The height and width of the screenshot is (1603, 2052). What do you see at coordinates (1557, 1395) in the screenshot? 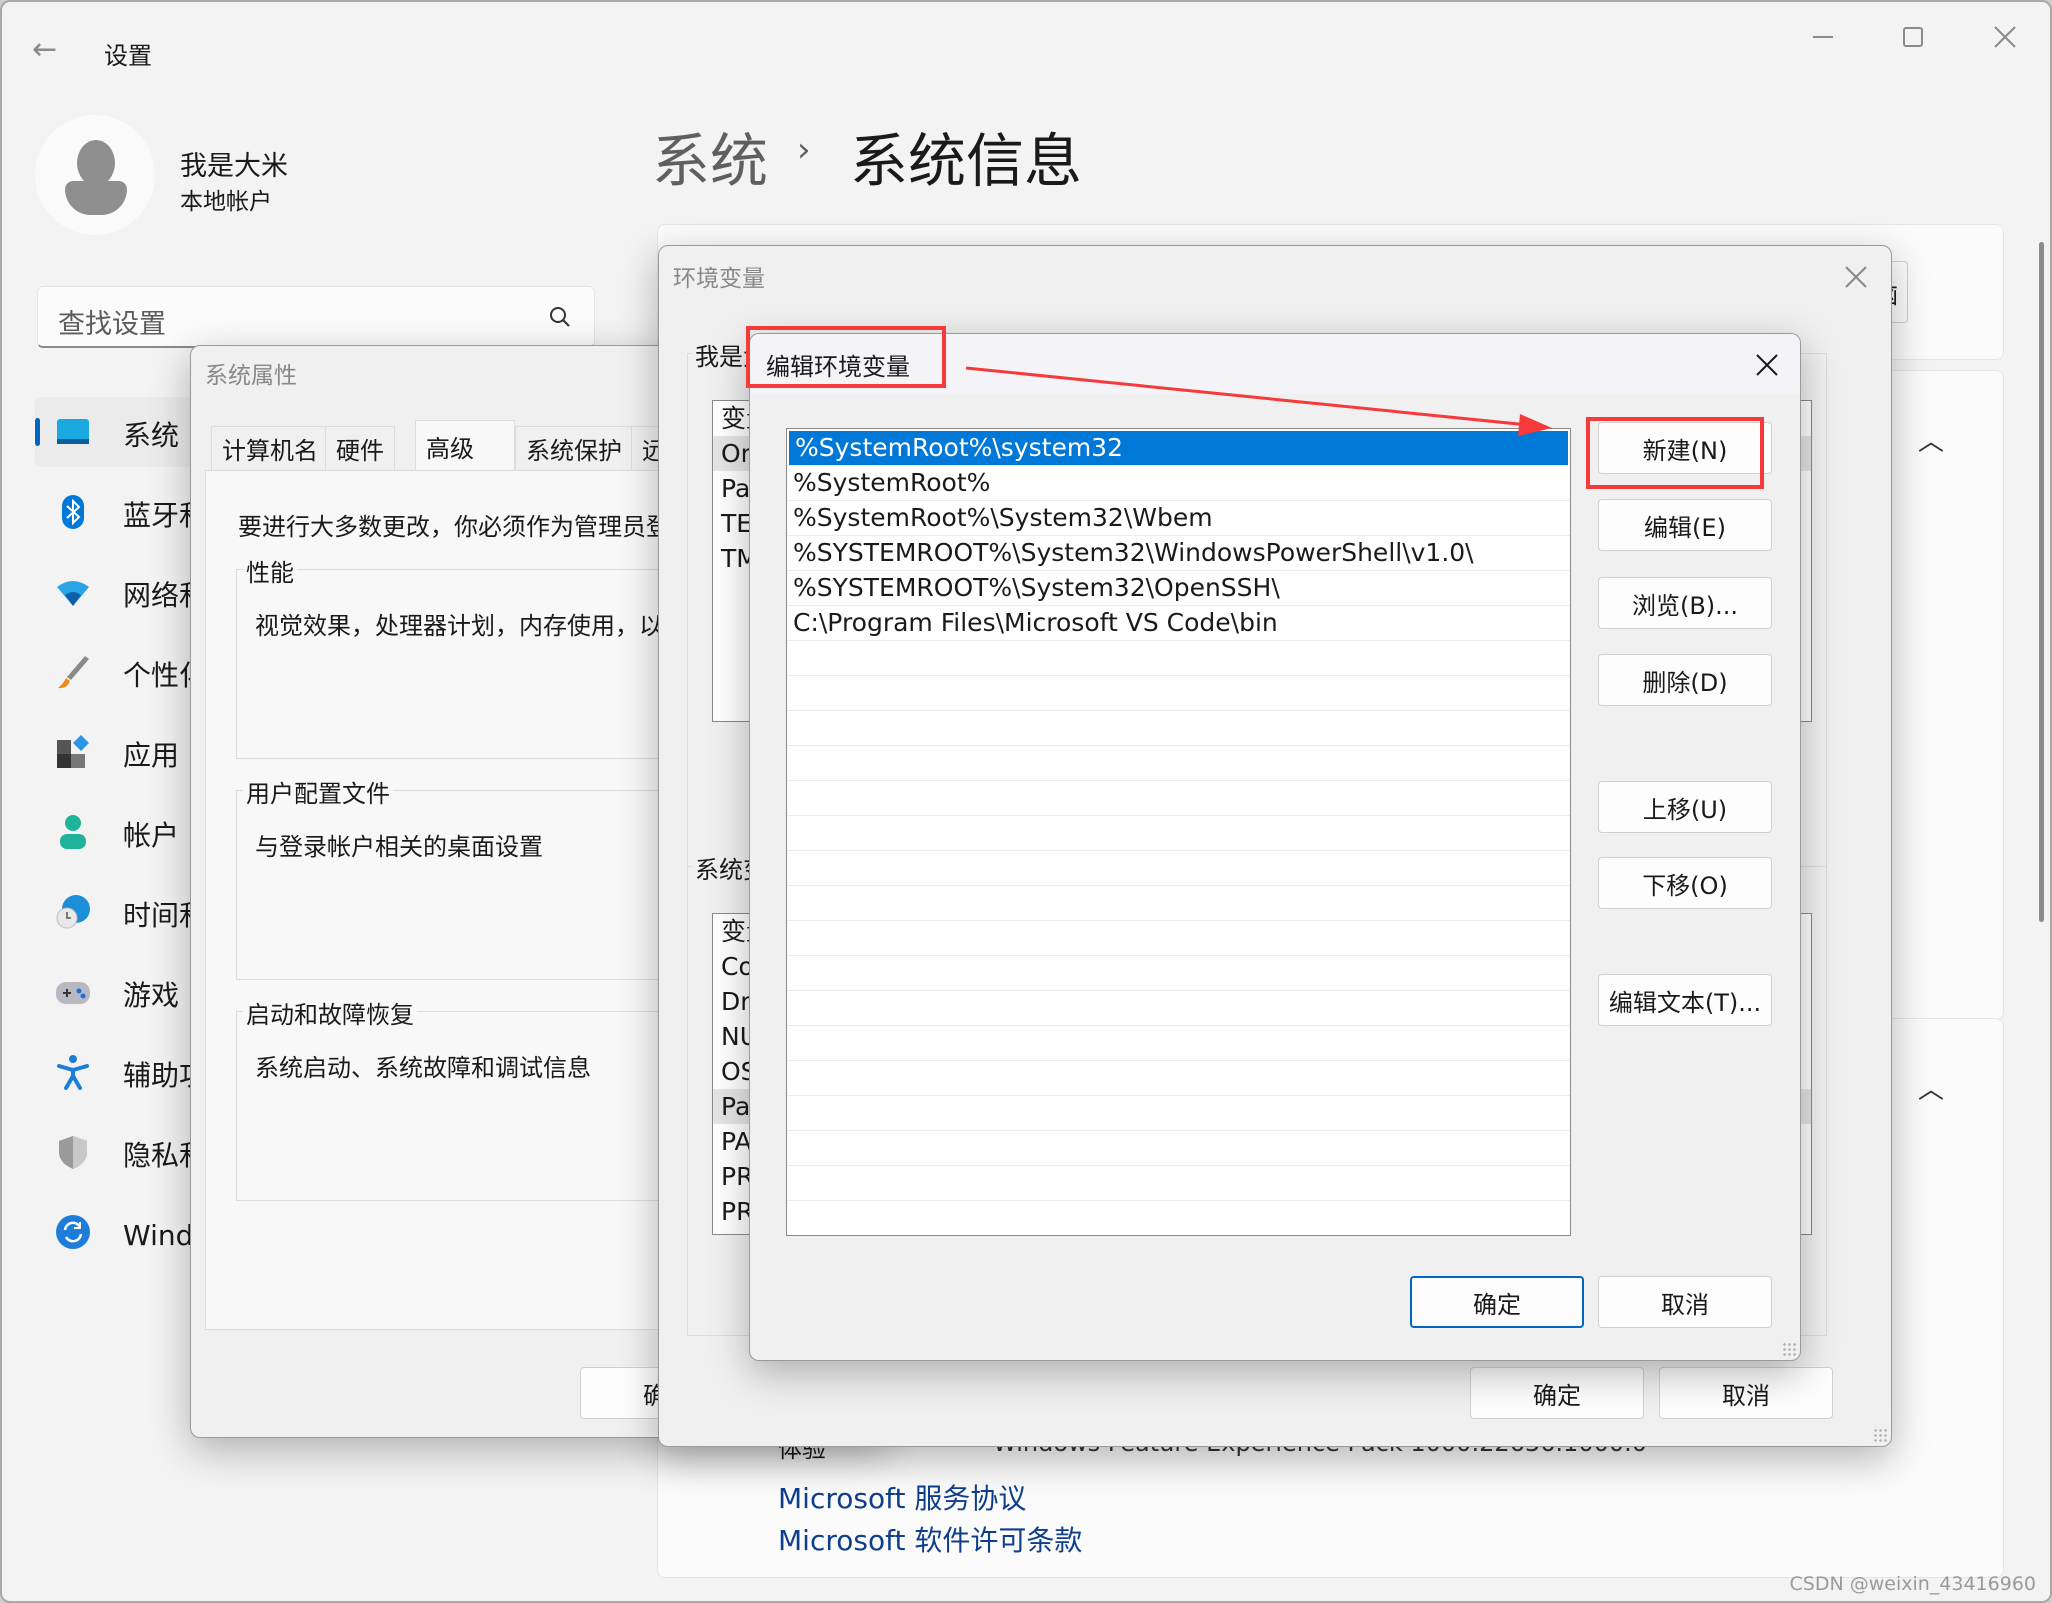
I see `button-label: 确定` at bounding box center [1557, 1395].